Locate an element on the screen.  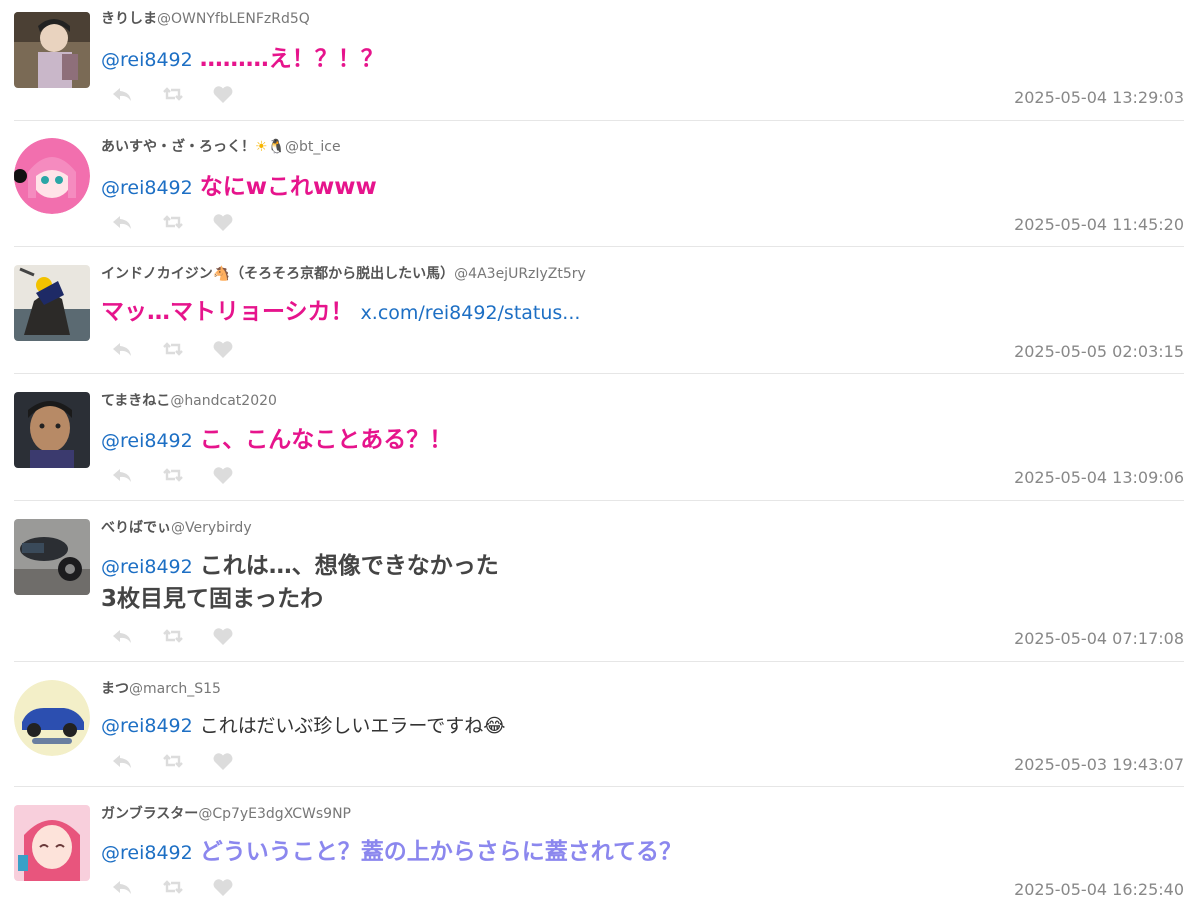
reply-text: どういうこと？蓋の上からさらに蓋されてる？ is located at coordinates (441, 852).